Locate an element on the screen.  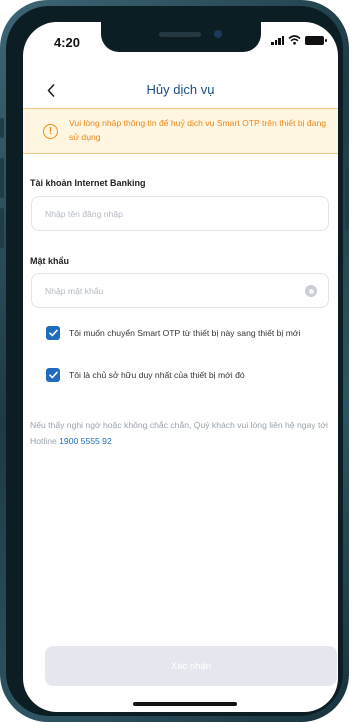
username-field is located at coordinates (180, 213).